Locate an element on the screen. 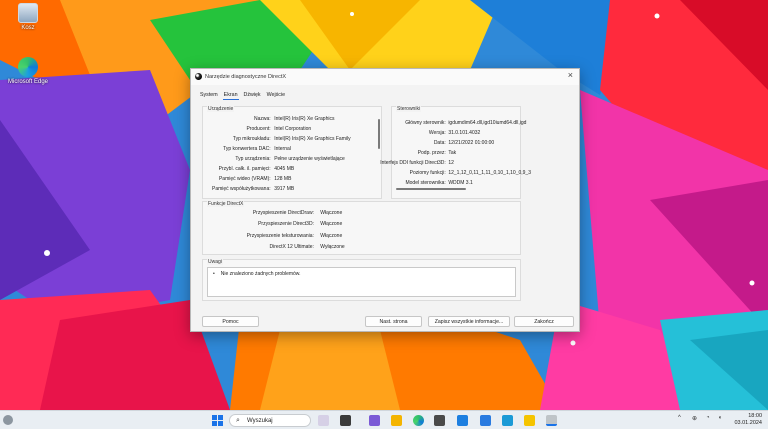  notes-text: Nie znaleziono żadnych problemów. is located at coordinates (260, 274).